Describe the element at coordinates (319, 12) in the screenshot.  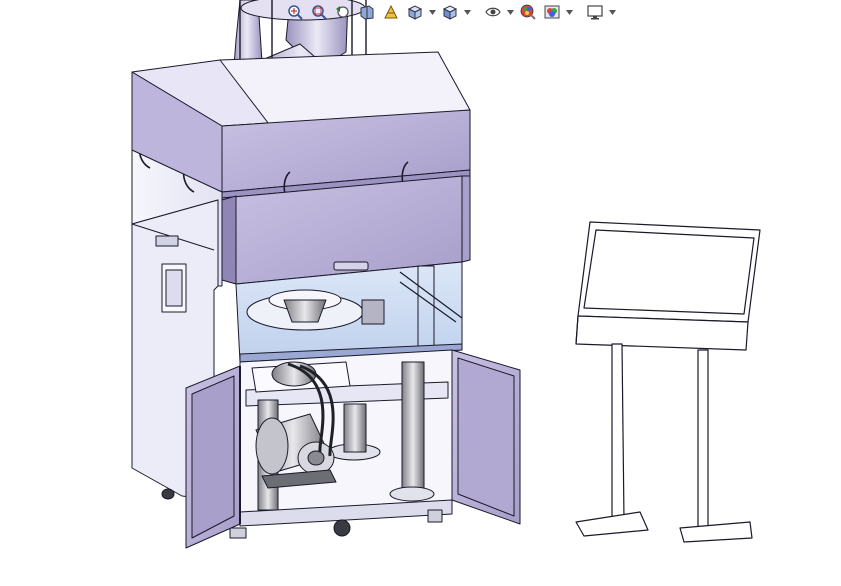
I see `zoom-to-area-icon` at that location.